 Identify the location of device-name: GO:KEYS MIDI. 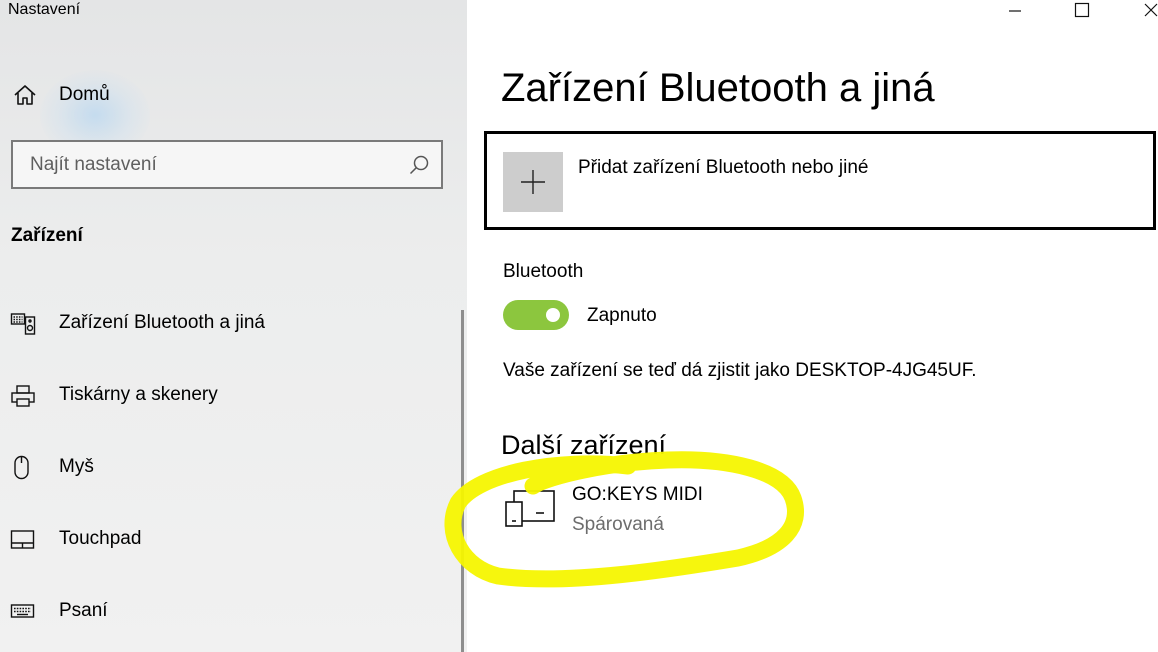
(637, 494).